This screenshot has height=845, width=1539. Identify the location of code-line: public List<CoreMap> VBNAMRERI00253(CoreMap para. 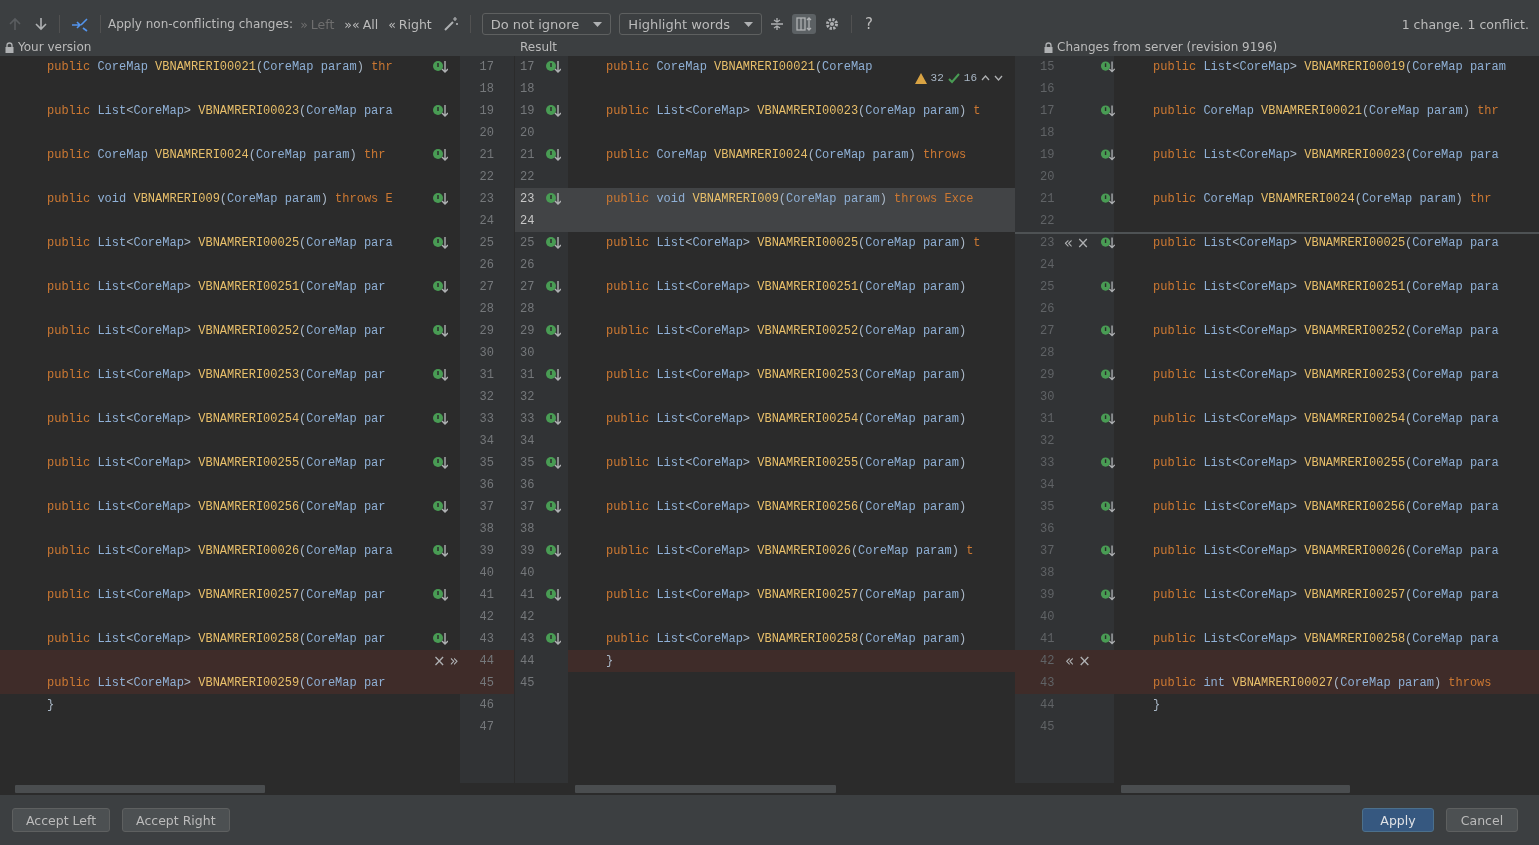
(1326, 375).